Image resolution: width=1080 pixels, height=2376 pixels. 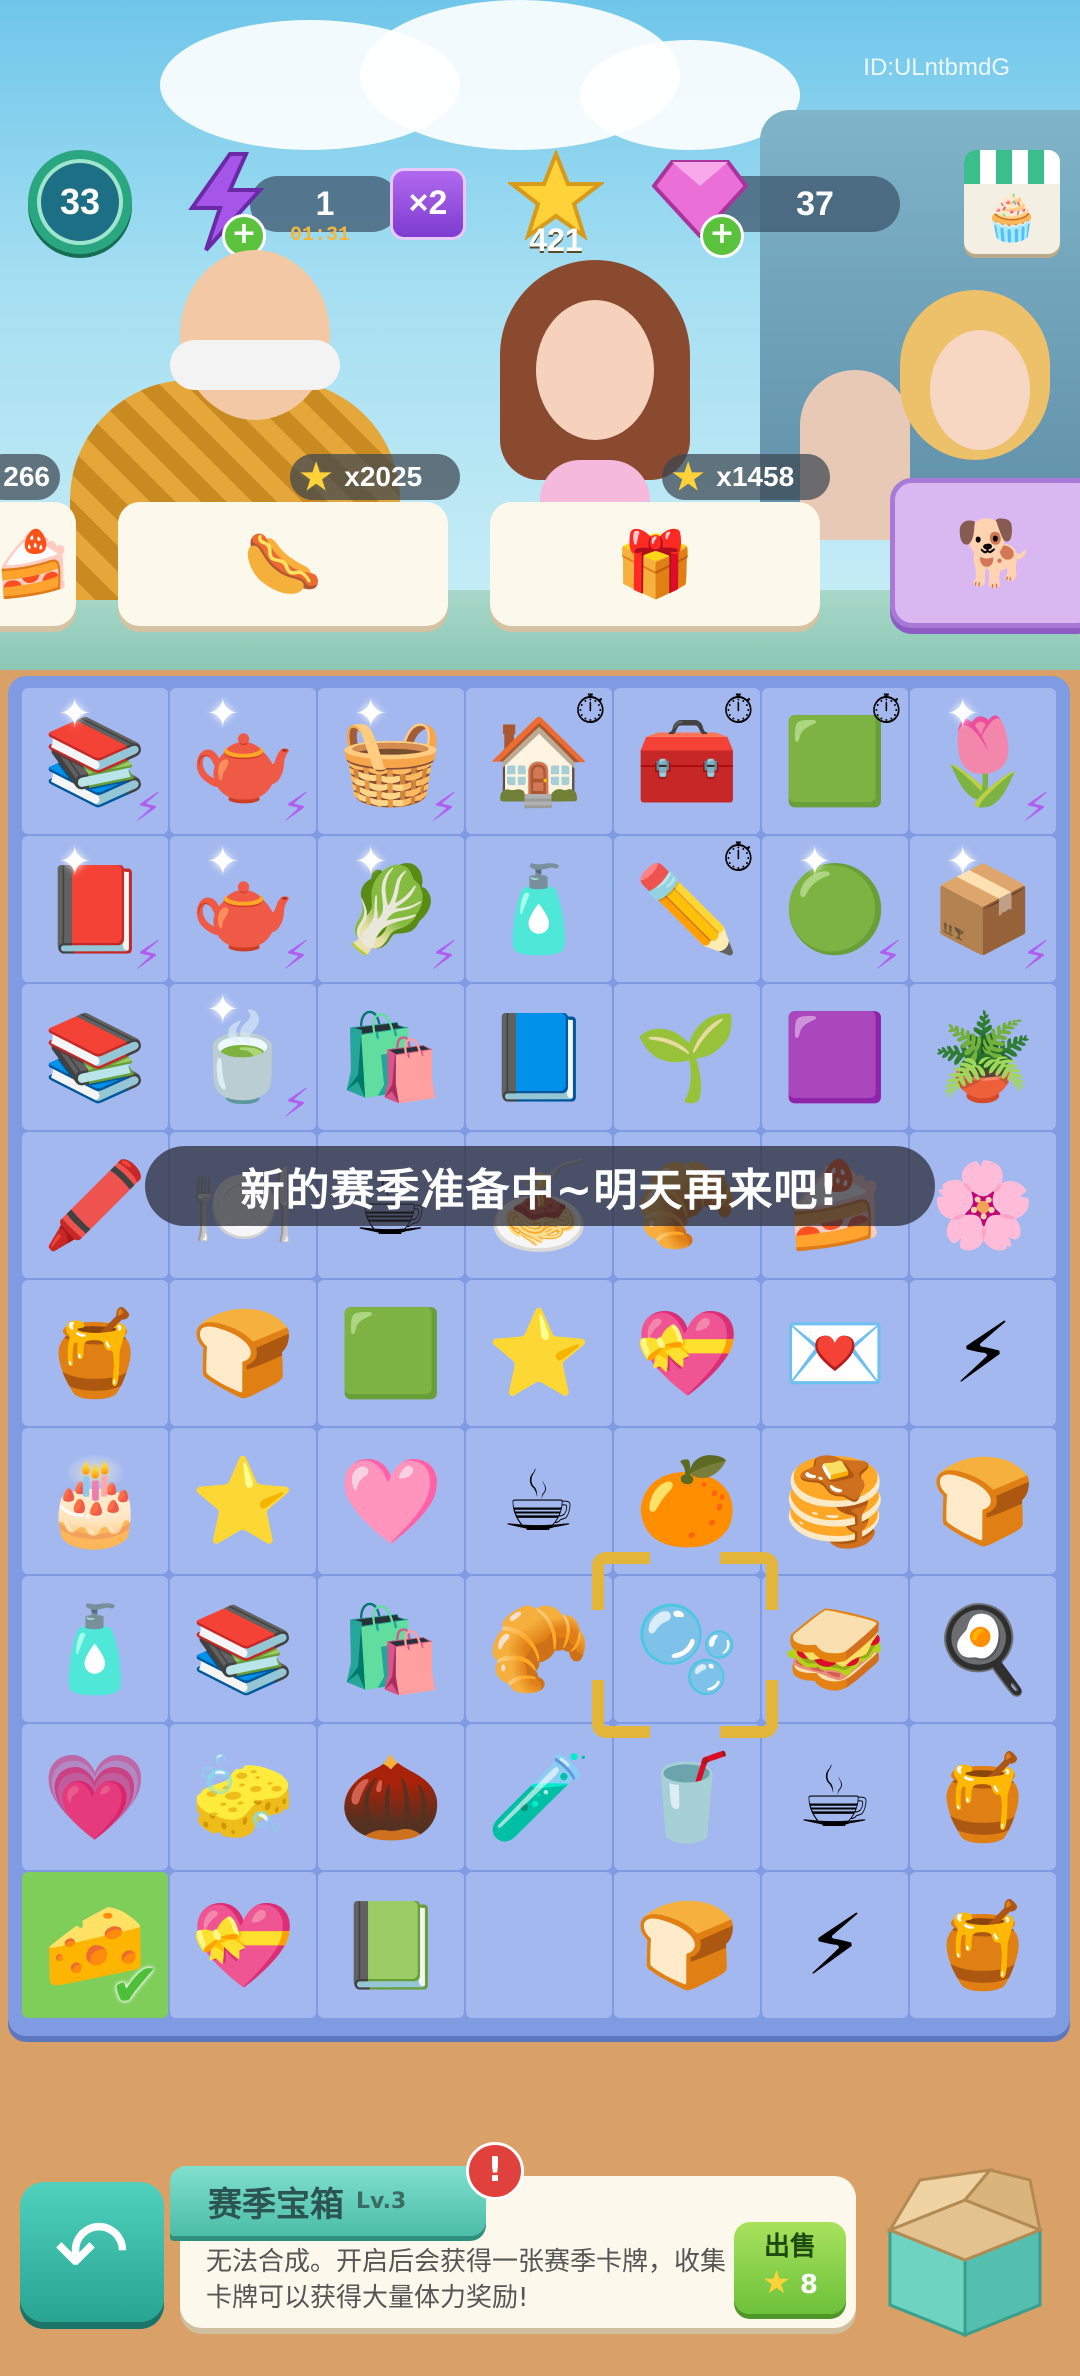 I want to click on book-crate-item: 📚, so click(x=95, y=1057).